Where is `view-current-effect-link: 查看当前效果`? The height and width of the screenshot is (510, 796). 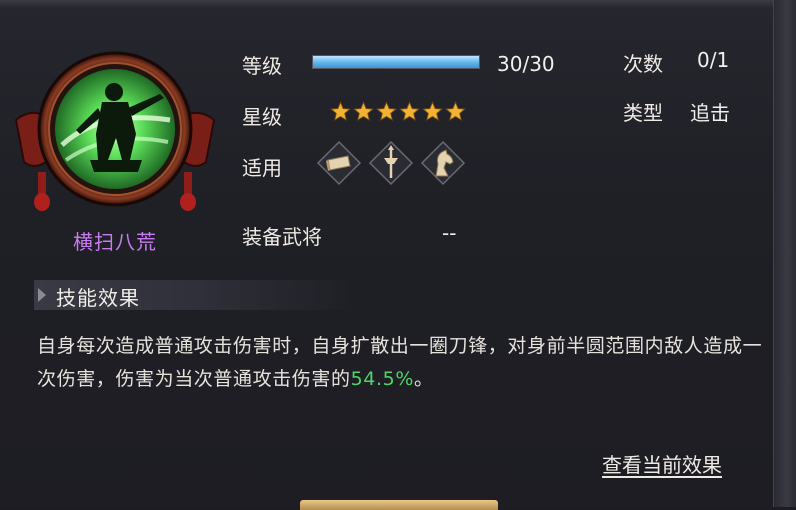
view-current-effect-link: 查看当前效果 is located at coordinates (662, 463).